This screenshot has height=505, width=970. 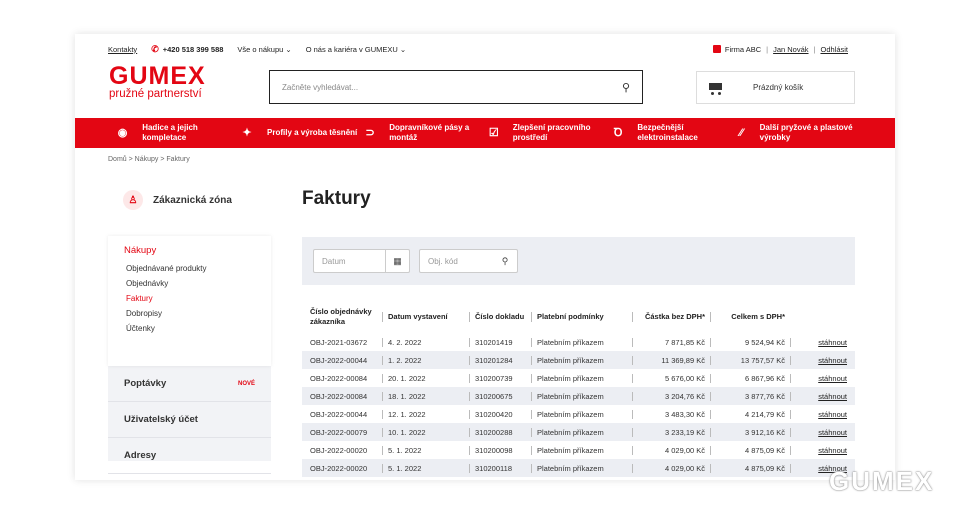 What do you see at coordinates (339, 414) in the screenshot?
I see `cell-order-number: OBJ-2022-00044` at bounding box center [339, 414].